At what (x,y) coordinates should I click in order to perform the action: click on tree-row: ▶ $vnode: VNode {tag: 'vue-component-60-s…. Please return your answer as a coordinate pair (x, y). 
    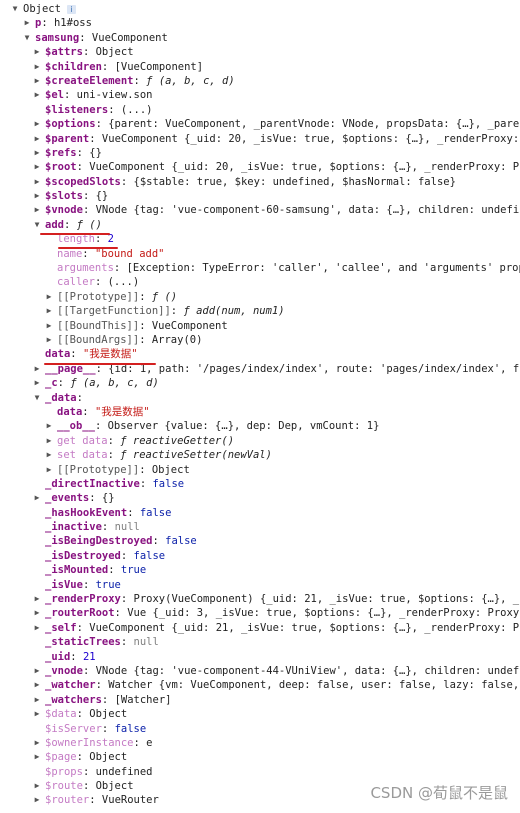
    Looking at the image, I should click on (260, 210).